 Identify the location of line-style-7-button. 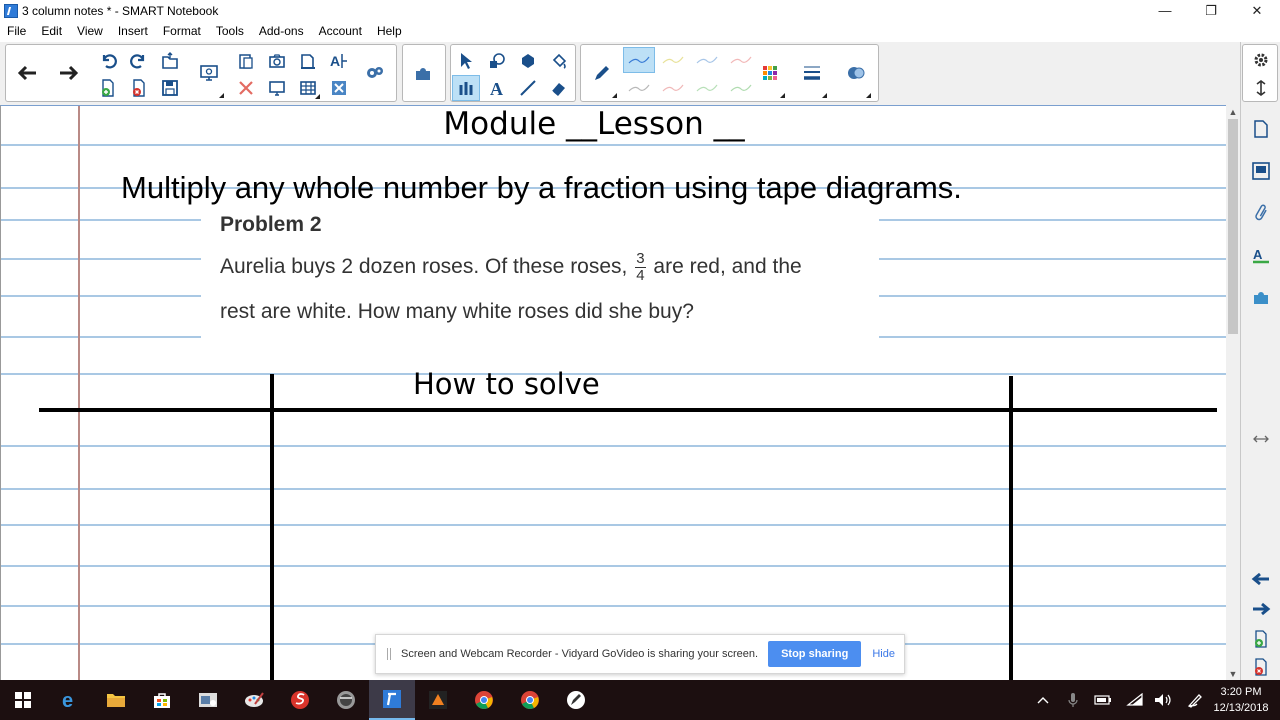
(707, 88).